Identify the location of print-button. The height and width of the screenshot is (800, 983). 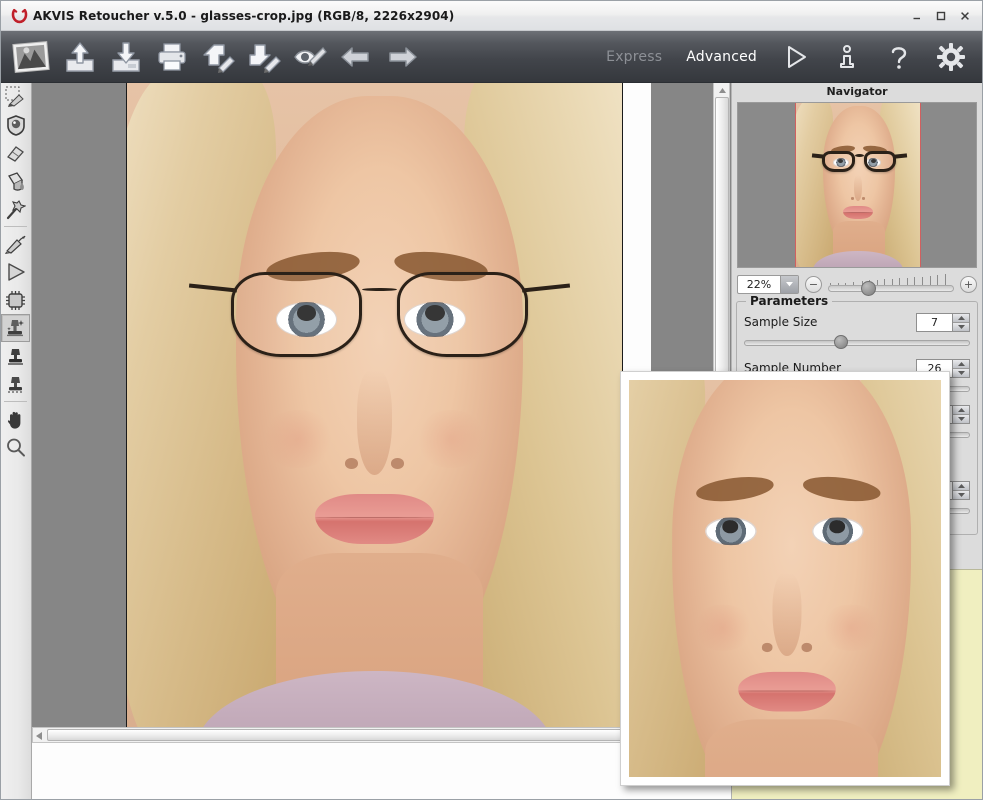
(172, 57).